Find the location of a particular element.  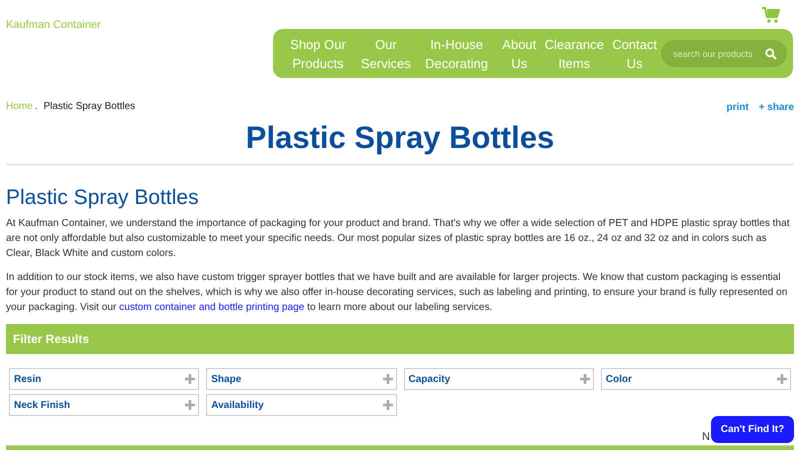

results-text: N is located at coordinates (706, 437).